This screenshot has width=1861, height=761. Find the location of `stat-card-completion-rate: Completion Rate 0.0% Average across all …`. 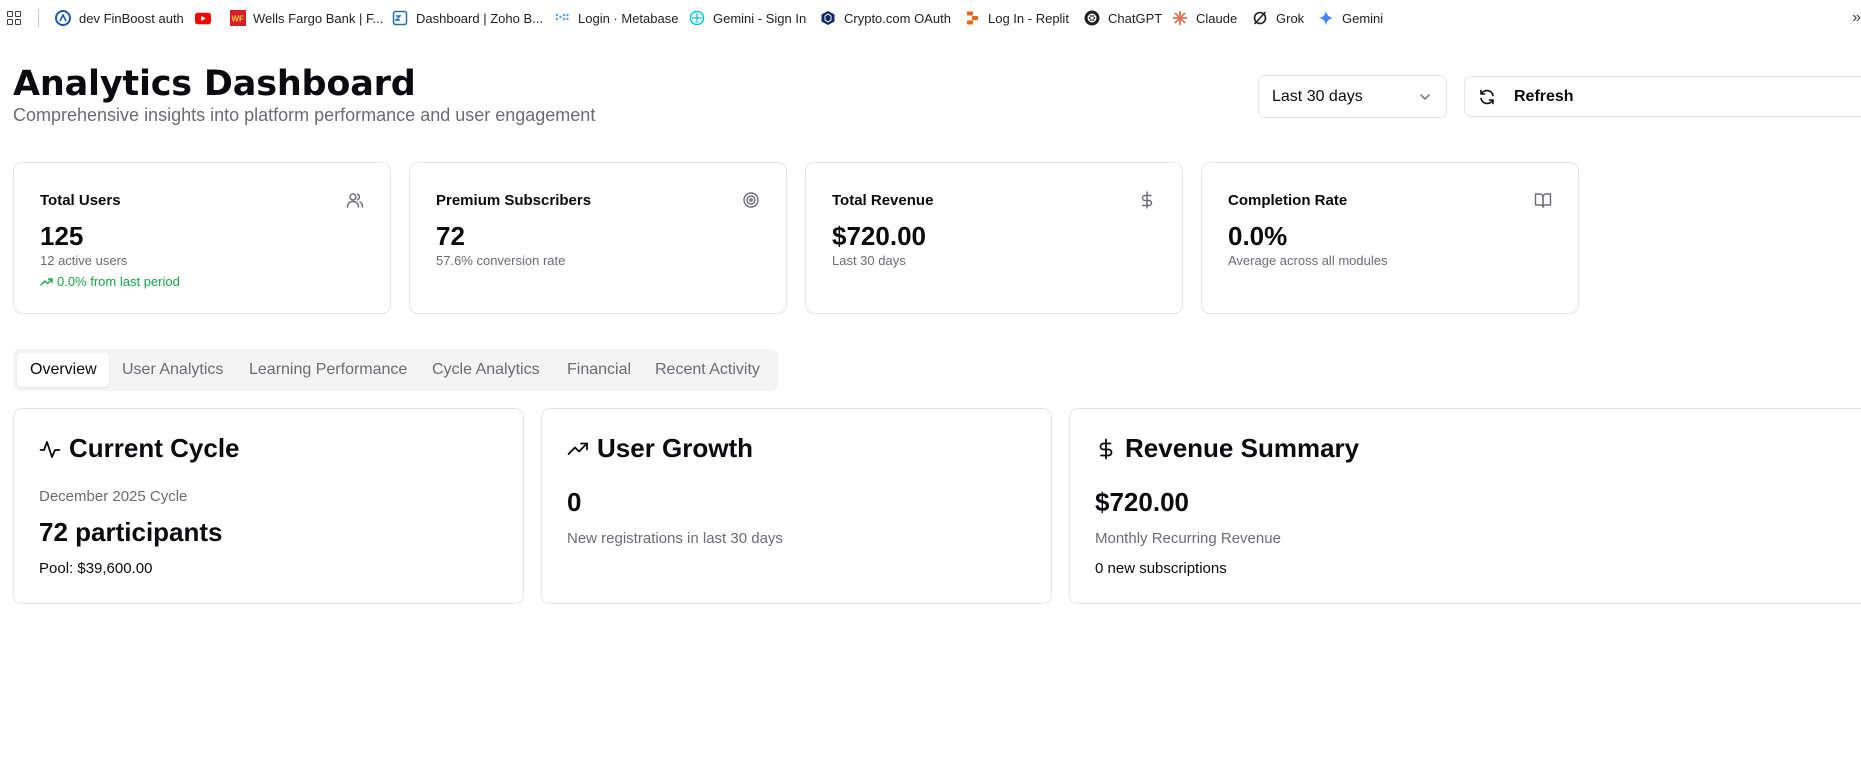

stat-card-completion-rate: Completion Rate 0.0% Average across all … is located at coordinates (1390, 238).